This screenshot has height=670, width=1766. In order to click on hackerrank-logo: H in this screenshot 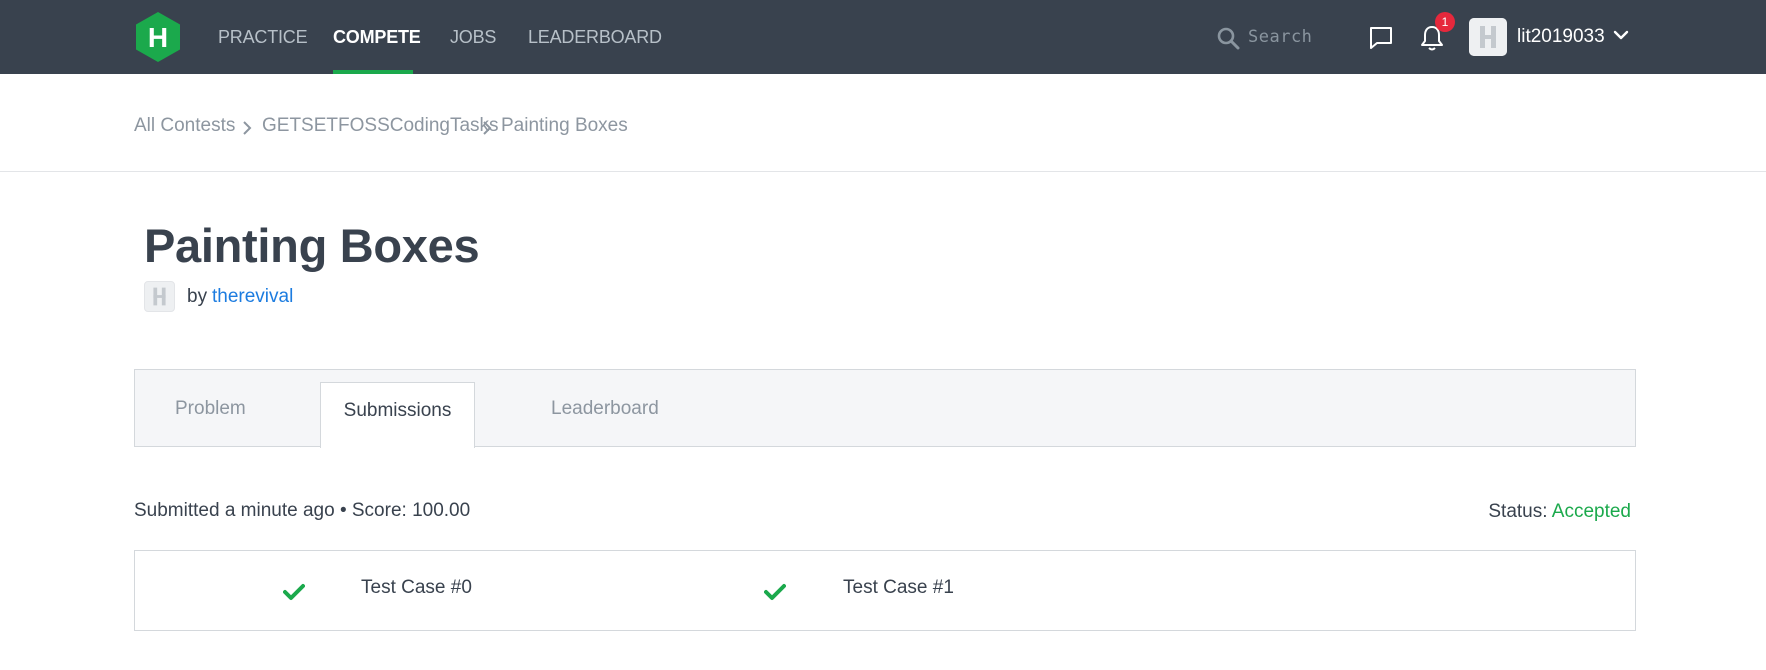, I will do `click(158, 37)`.